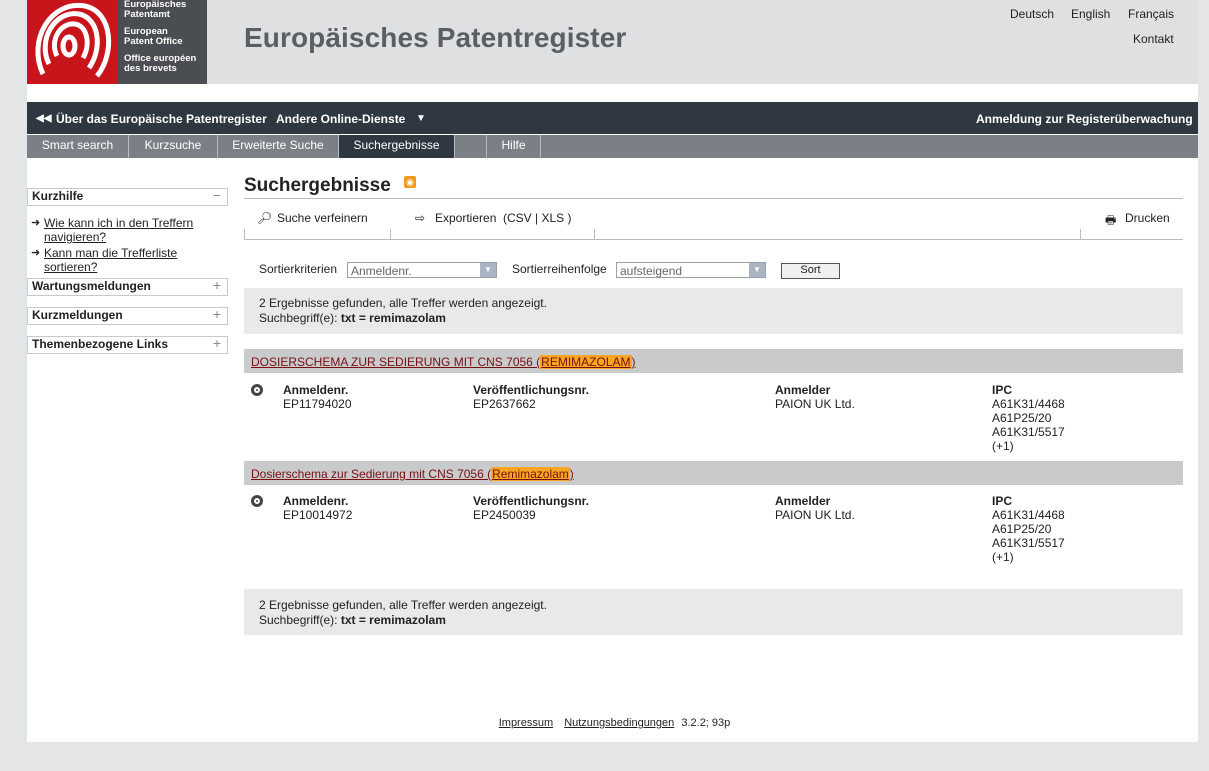  Describe the element at coordinates (810, 271) in the screenshot. I see `sort-button: Sort` at that location.